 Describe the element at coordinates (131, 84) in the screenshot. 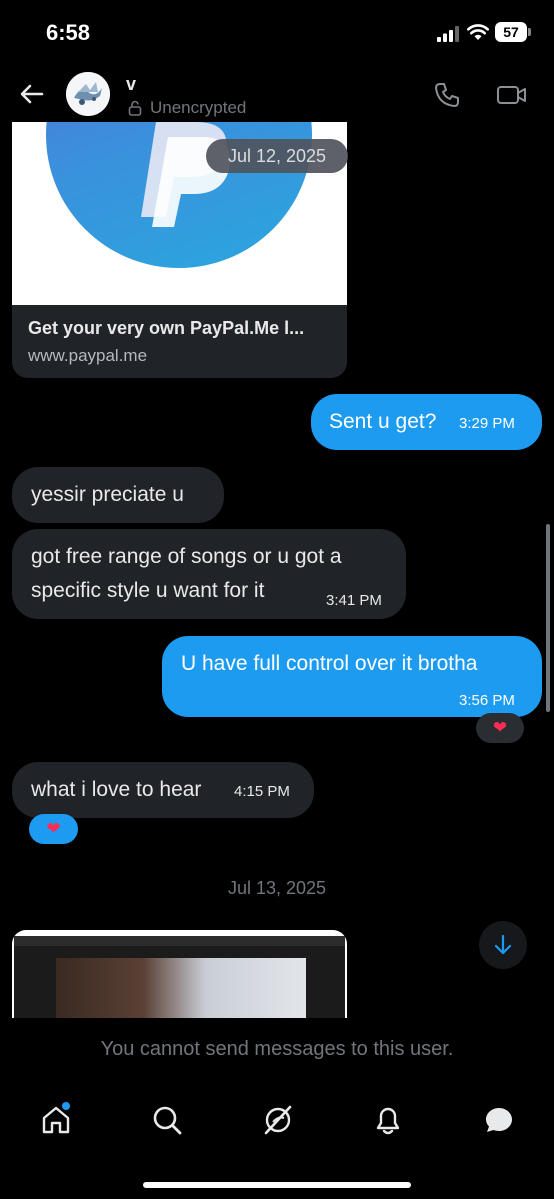

I see `contact-name: v` at that location.